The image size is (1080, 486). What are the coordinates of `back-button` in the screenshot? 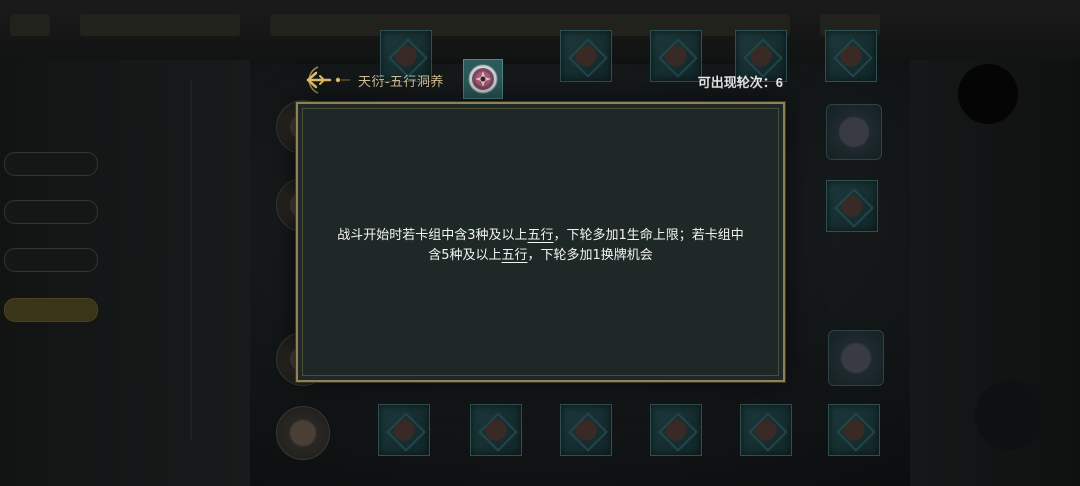 It's located at (326, 80).